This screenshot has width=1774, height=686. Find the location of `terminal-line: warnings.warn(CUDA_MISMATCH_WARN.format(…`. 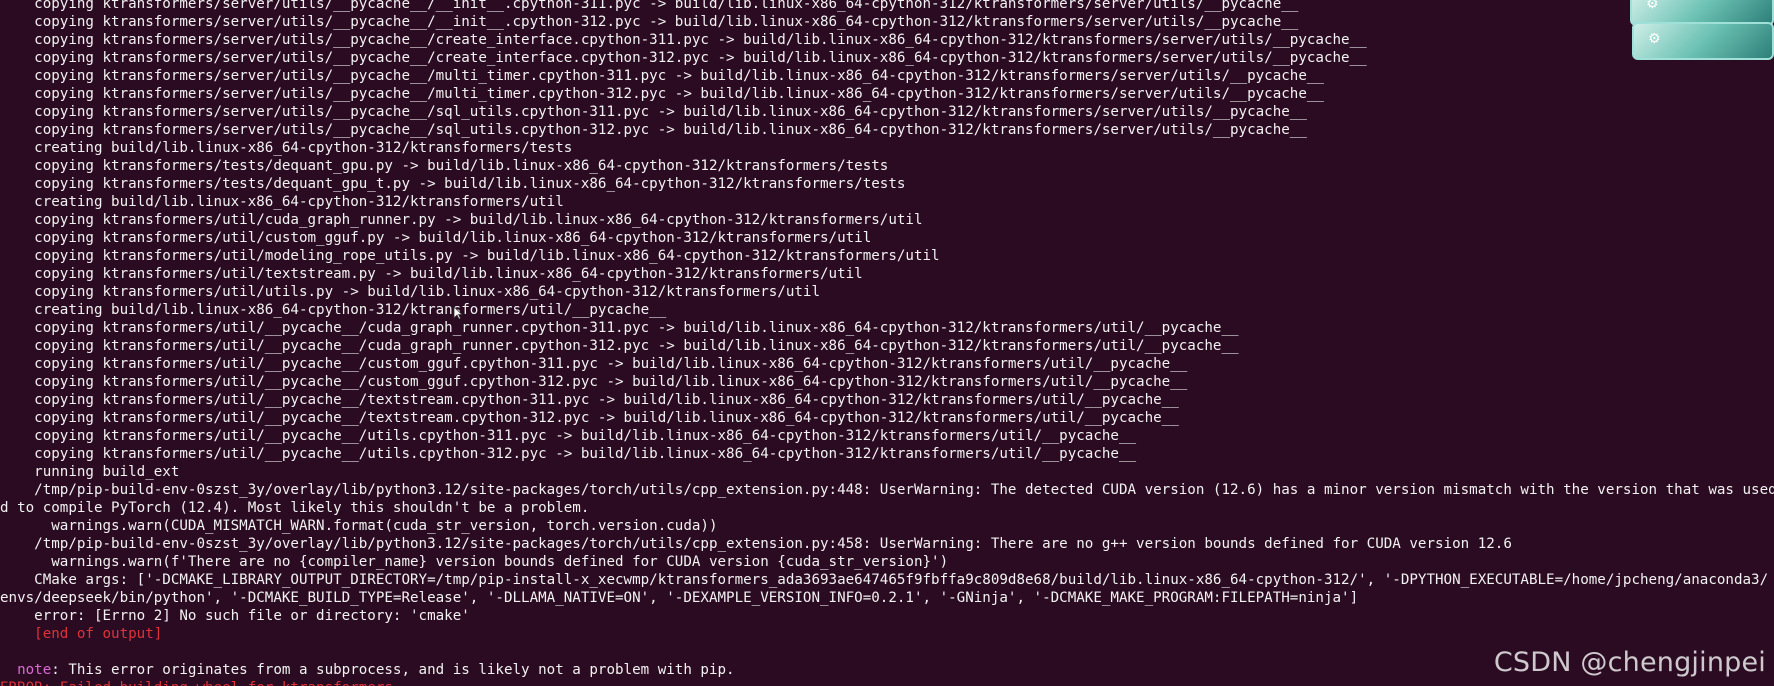

terminal-line: warnings.warn(CUDA_MISMATCH_WARN.format(… is located at coordinates (359, 526).